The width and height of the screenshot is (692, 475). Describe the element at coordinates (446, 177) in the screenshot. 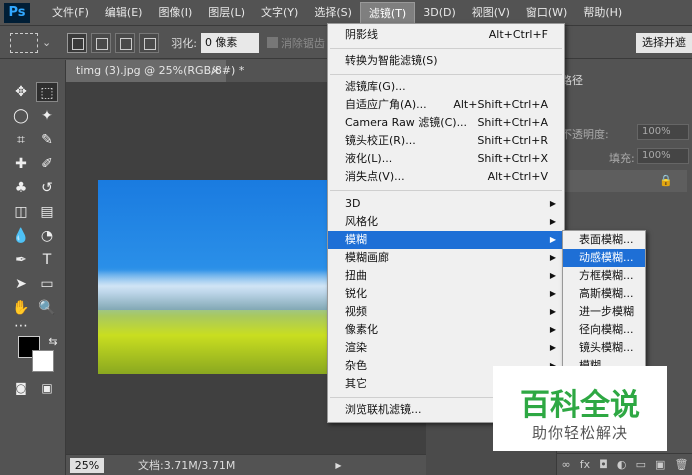

I see `menu-item-vanishing-point: 消失点(V)... Alt+Ctrl+V` at that location.